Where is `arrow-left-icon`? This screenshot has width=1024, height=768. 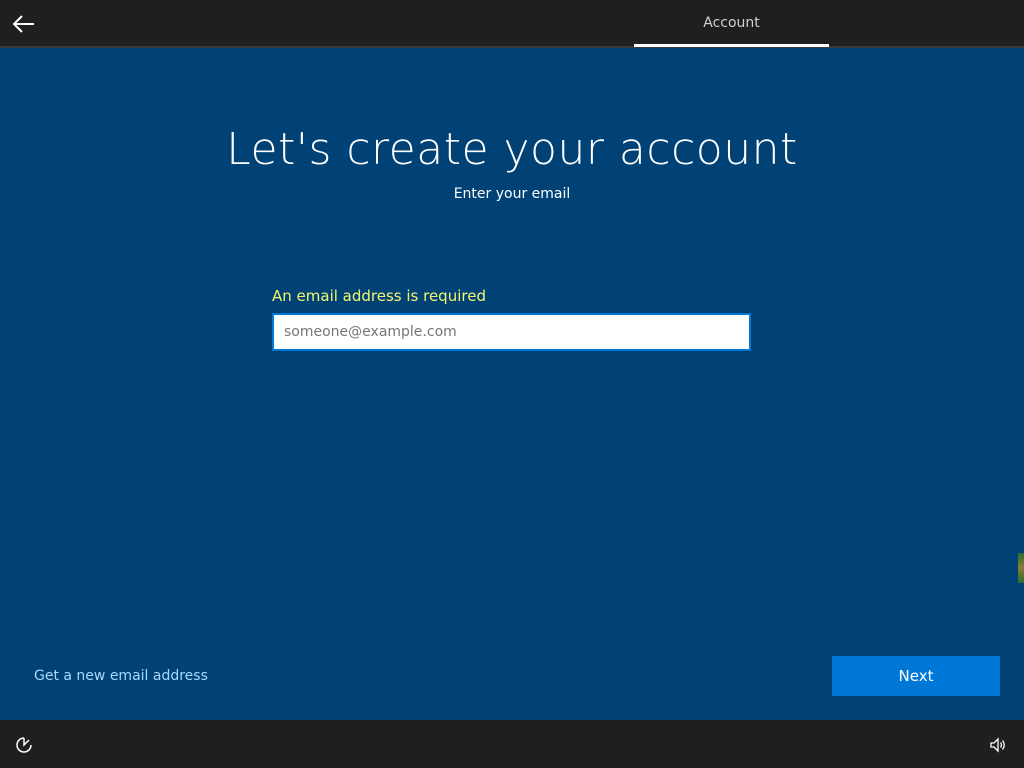
arrow-left-icon is located at coordinates (23, 24).